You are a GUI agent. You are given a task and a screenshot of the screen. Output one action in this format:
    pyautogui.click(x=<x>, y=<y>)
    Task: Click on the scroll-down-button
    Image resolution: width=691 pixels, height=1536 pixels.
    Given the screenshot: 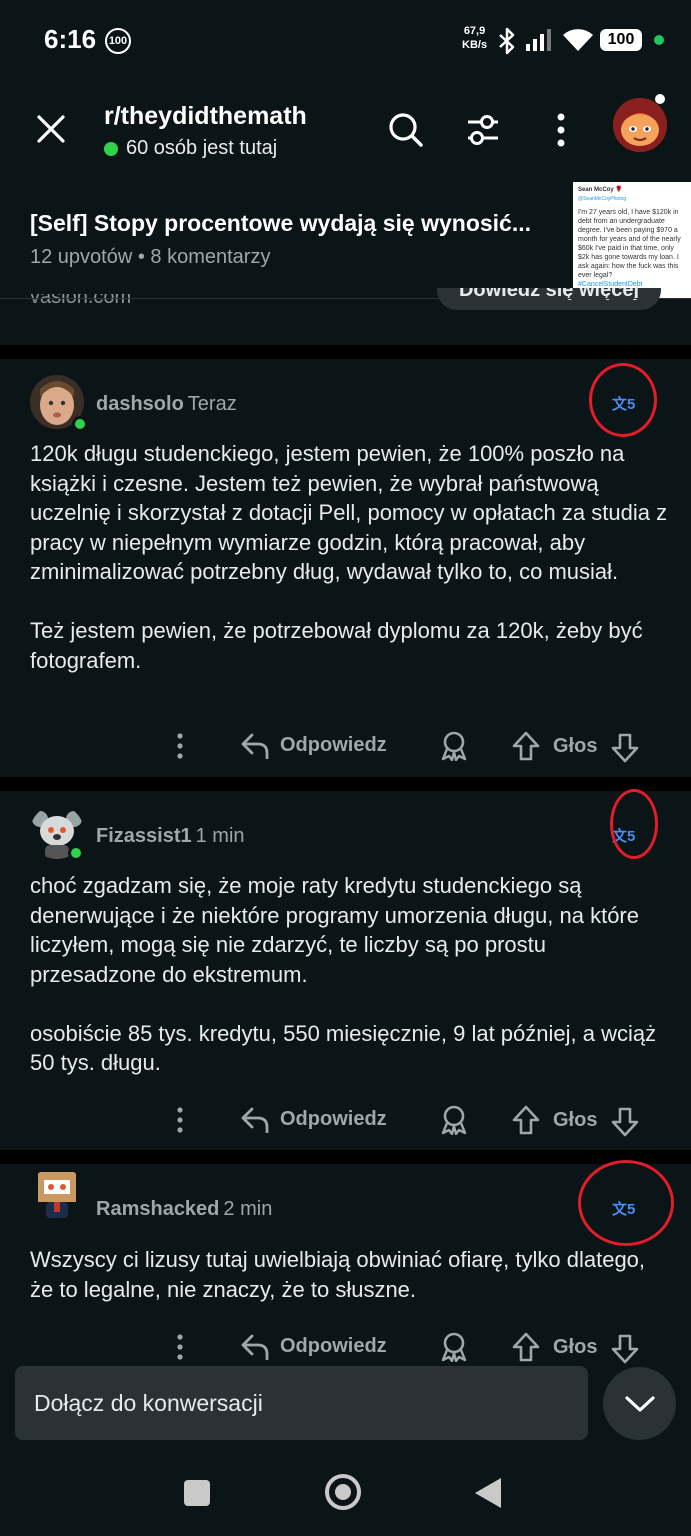 What is the action you would take?
    pyautogui.click(x=639, y=1403)
    